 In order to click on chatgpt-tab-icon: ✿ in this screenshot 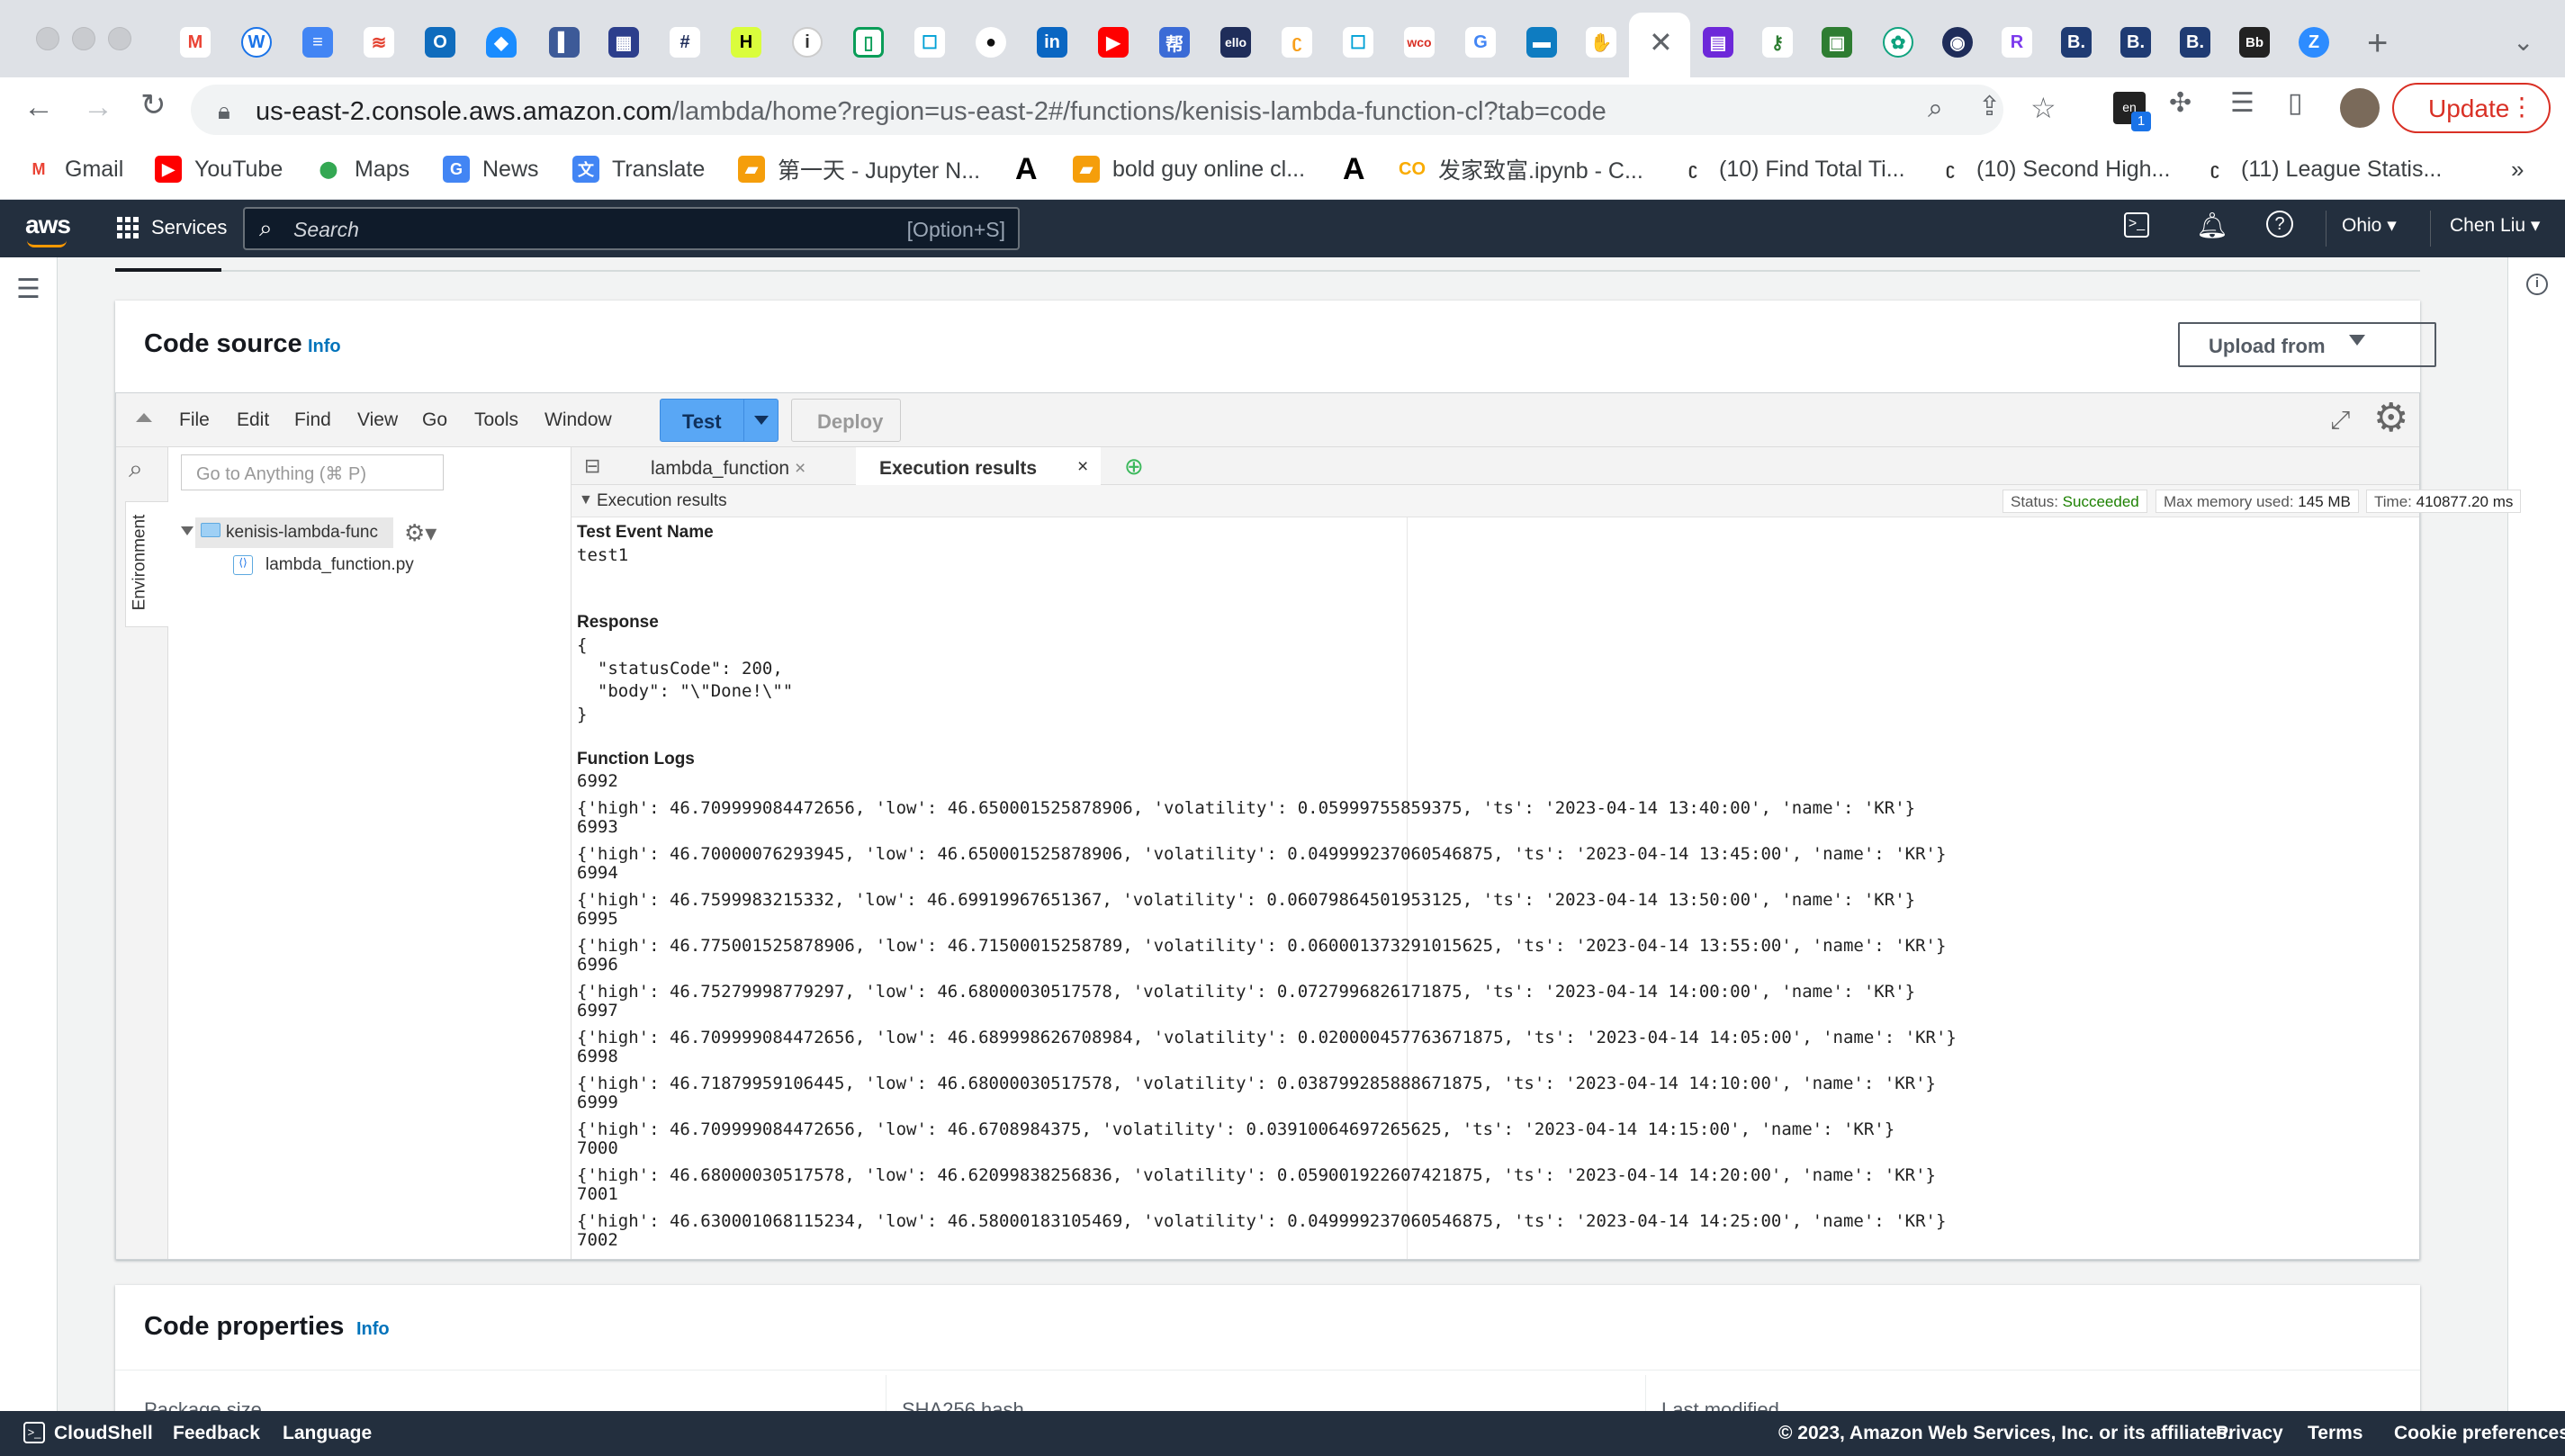, I will do `click(1898, 43)`.